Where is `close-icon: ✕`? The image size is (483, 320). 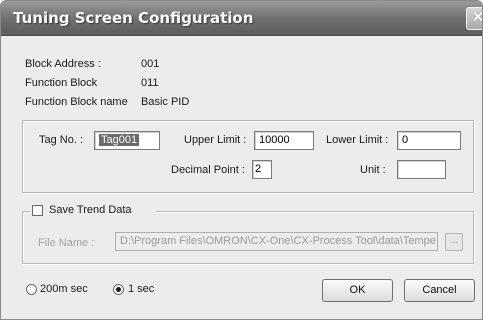
close-icon: ✕ is located at coordinates (474, 18).